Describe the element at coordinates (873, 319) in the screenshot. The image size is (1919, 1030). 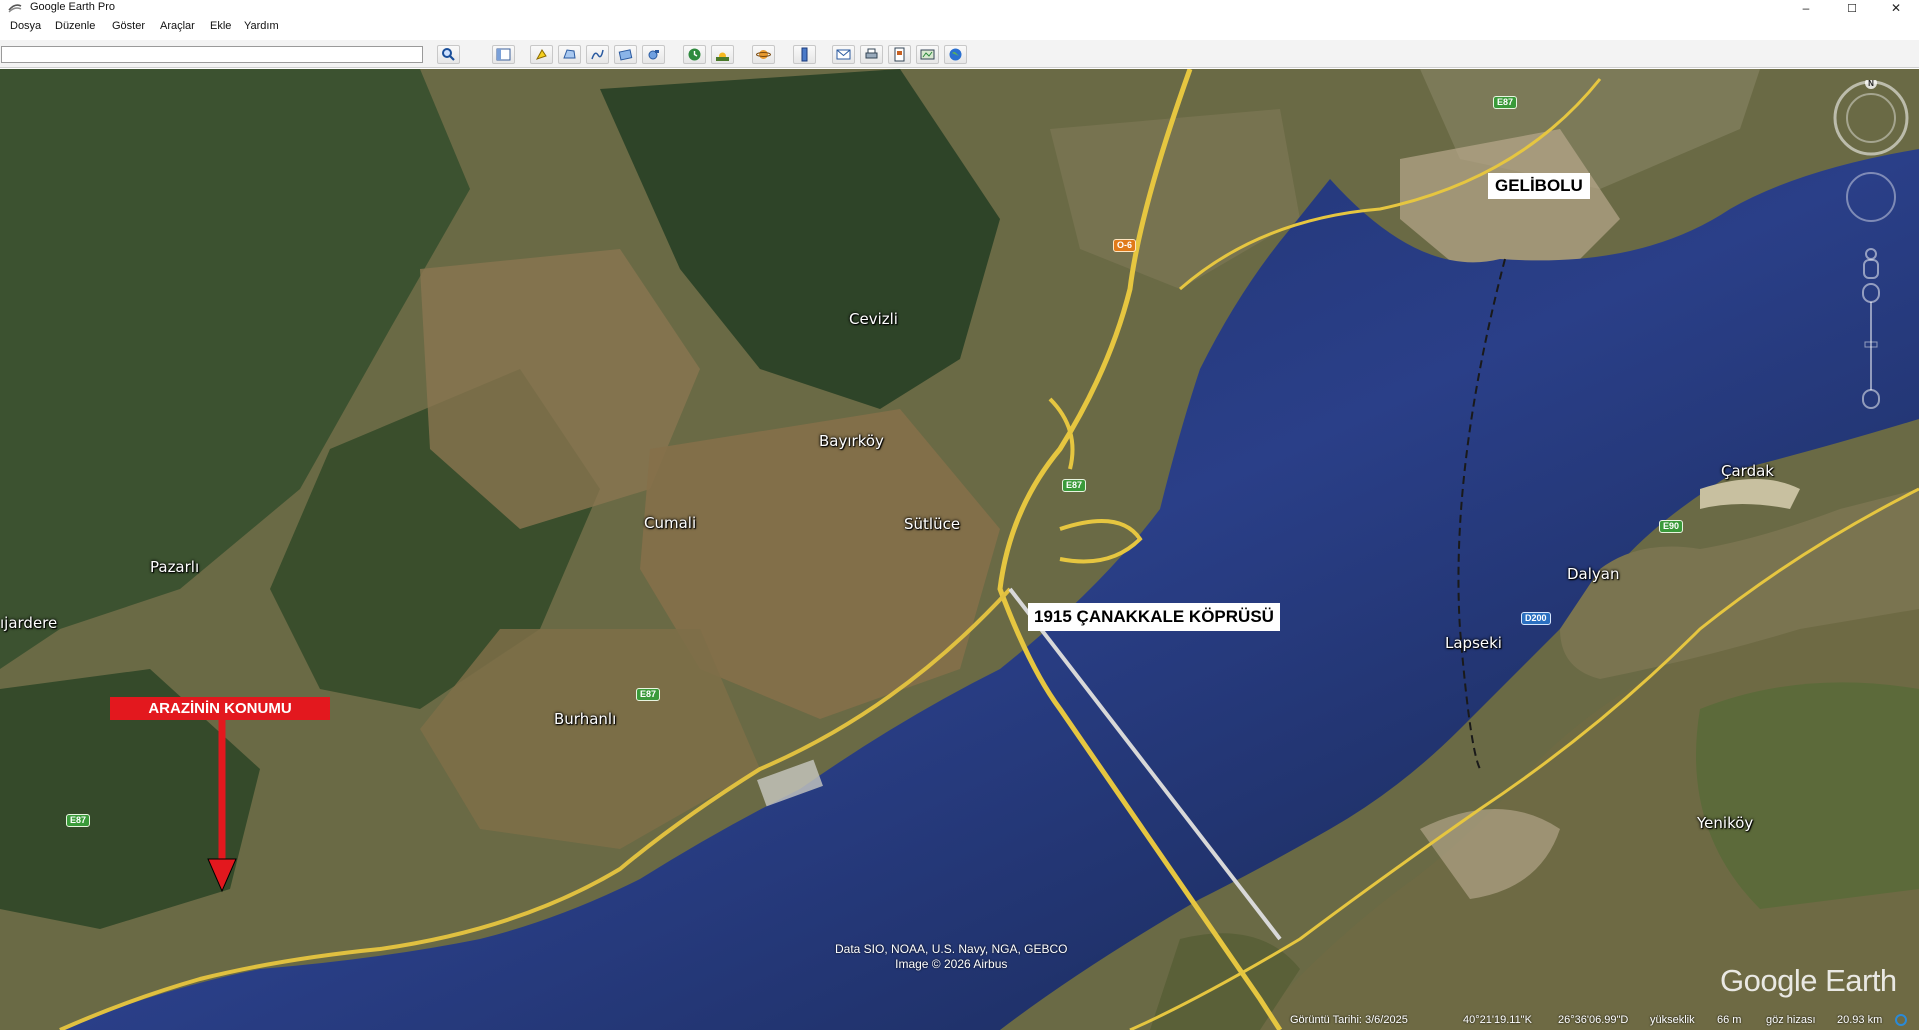
I see `place-label-cevizli: Cevizli` at that location.